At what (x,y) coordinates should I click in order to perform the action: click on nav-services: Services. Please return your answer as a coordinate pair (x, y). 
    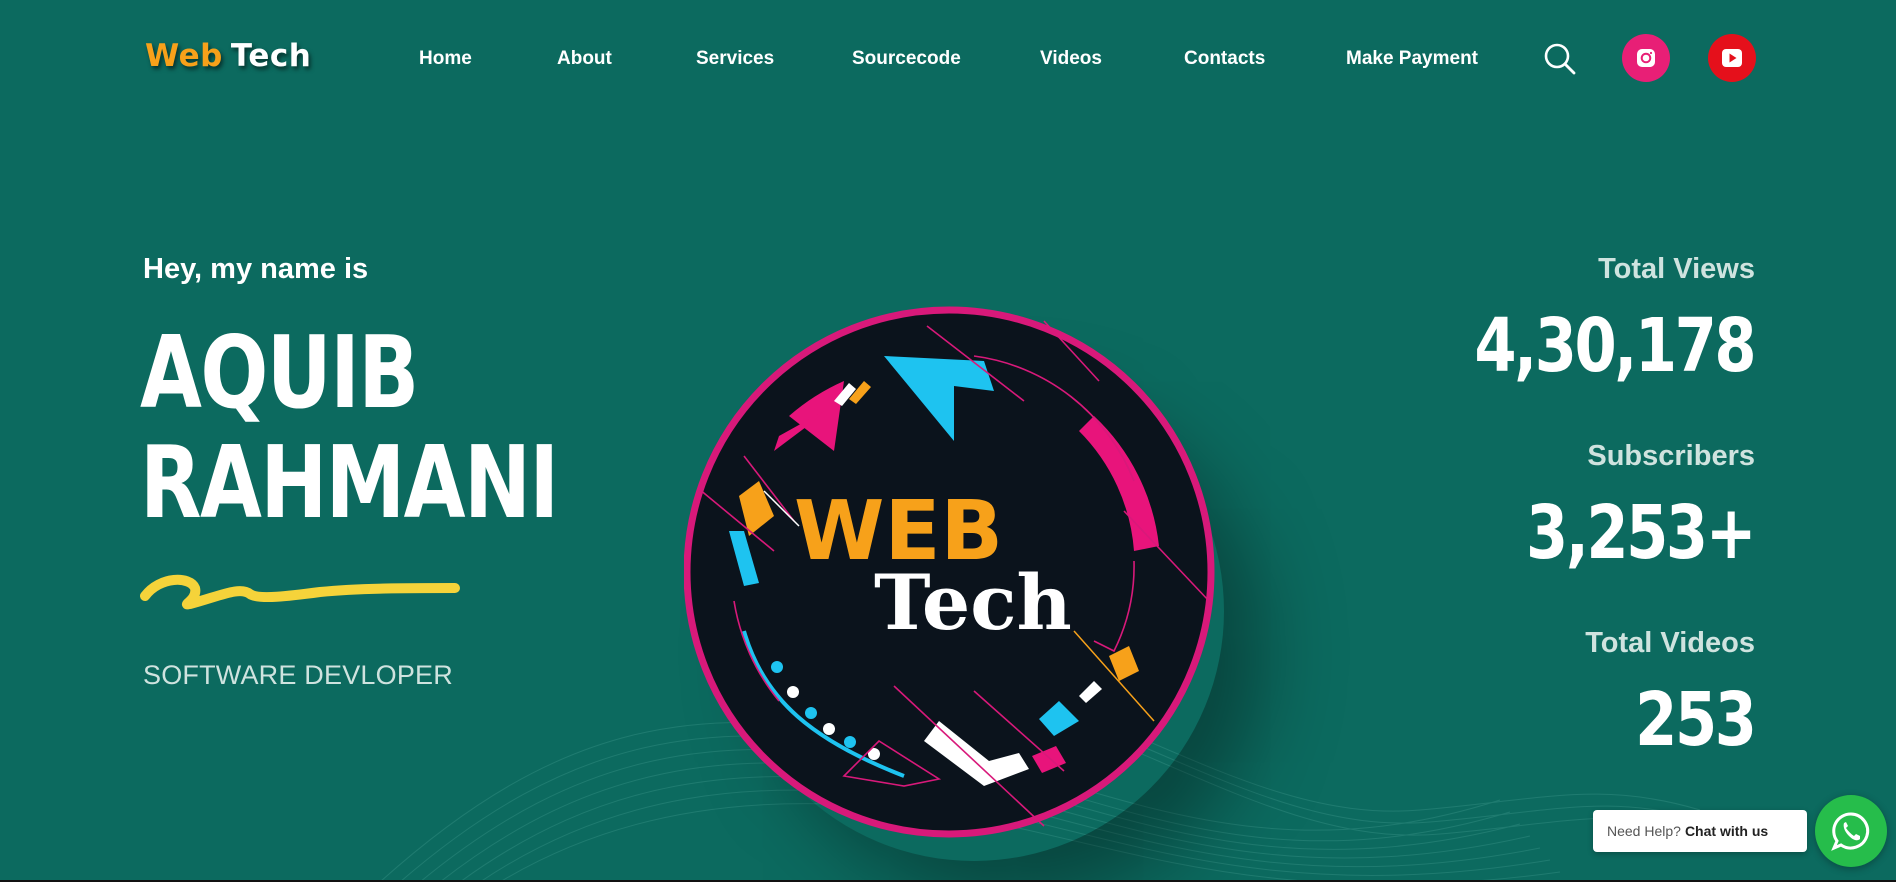
    Looking at the image, I should click on (735, 59).